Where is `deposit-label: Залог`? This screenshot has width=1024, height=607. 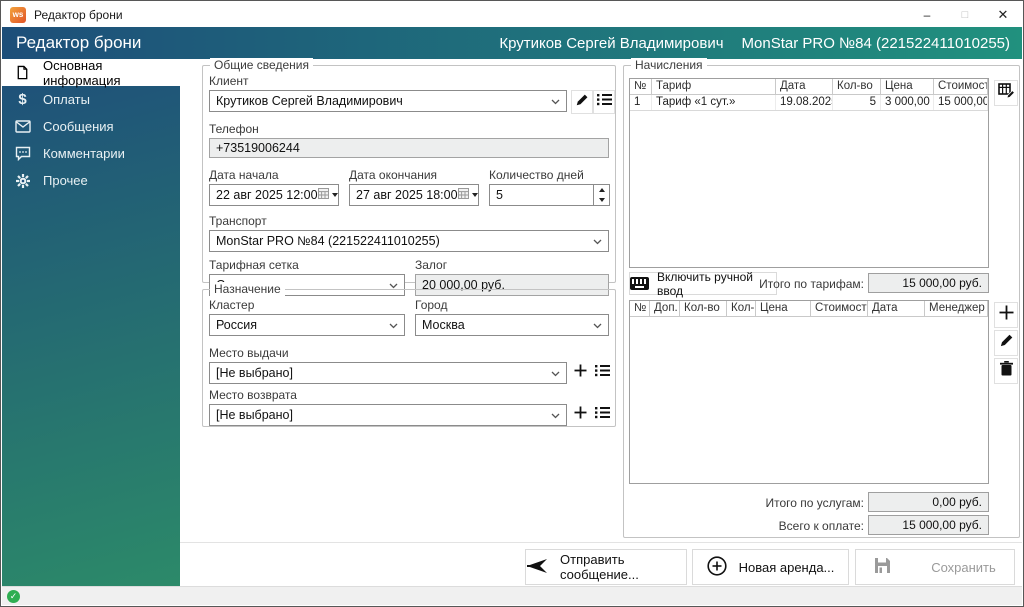 deposit-label: Залог is located at coordinates (431, 265).